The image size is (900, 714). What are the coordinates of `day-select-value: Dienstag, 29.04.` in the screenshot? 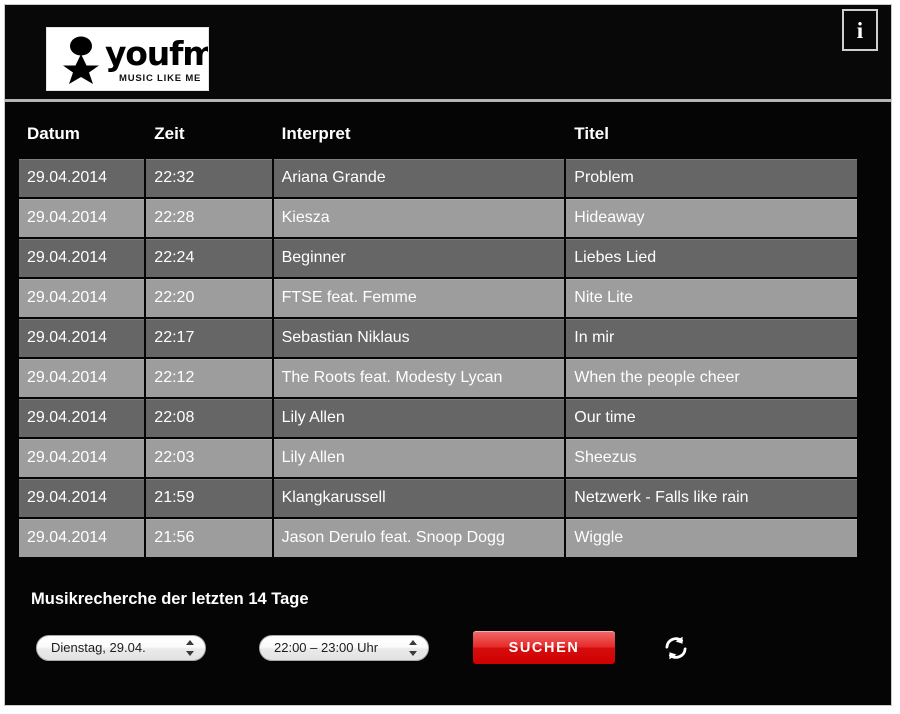 It's located at (98, 647).